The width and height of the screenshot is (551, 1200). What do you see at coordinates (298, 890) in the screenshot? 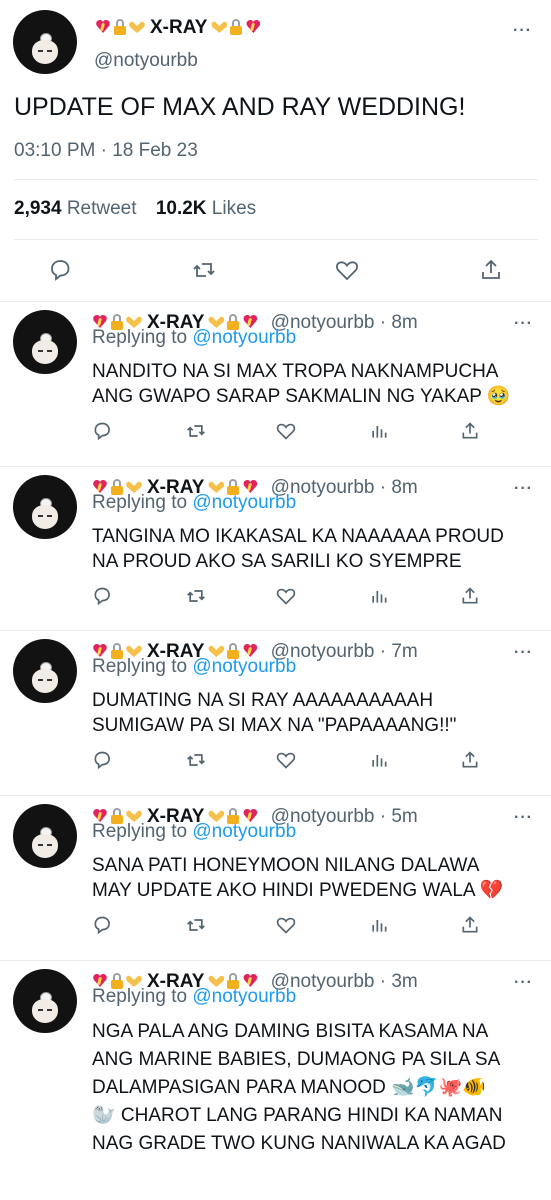
I see `reply-text-line: MAY UPDATE AKO HINDI PWEDENG WALA 💔` at bounding box center [298, 890].